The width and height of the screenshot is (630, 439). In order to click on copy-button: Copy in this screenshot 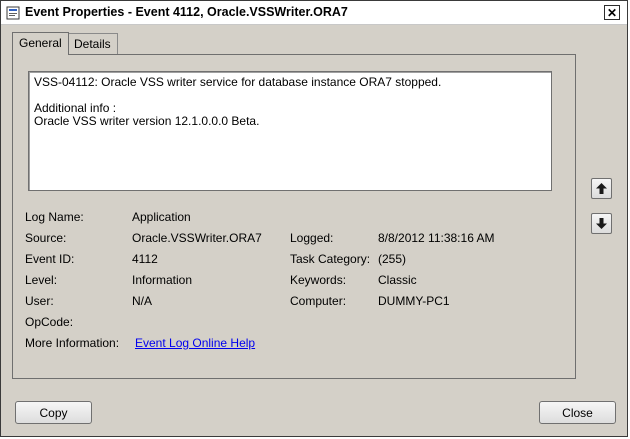, I will do `click(53, 412)`.